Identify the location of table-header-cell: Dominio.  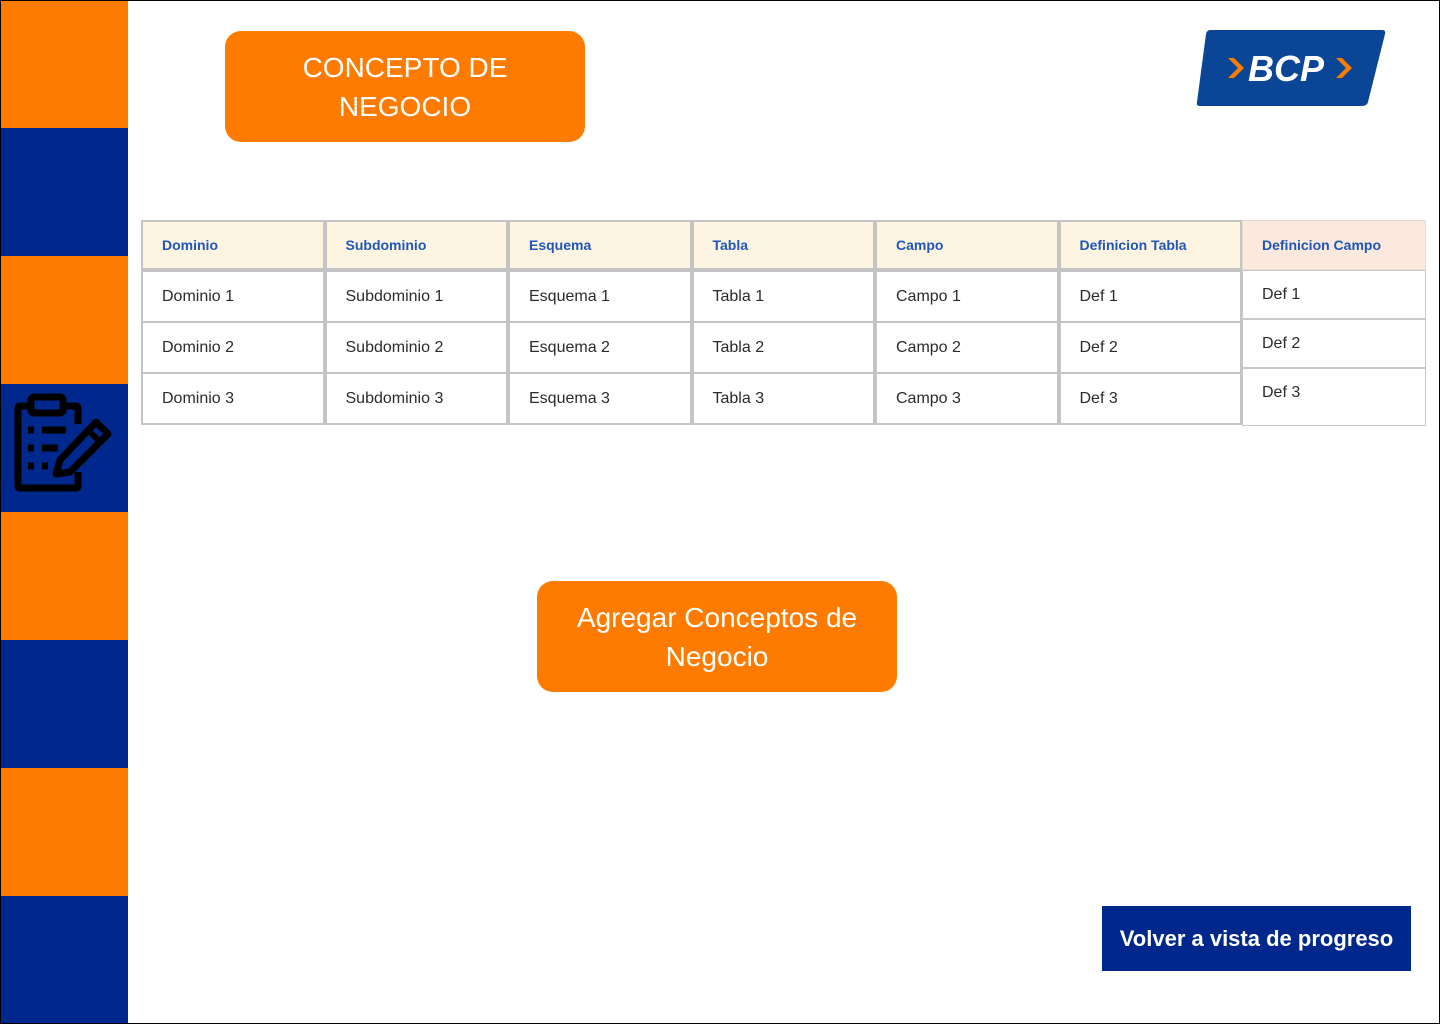
(233, 245).